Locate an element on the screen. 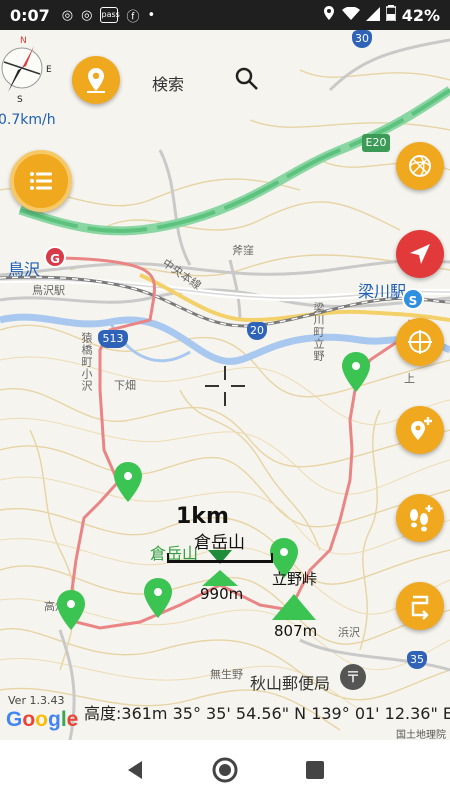 The height and width of the screenshot is (800, 450). layers-swirl-icon is located at coordinates (420, 166).